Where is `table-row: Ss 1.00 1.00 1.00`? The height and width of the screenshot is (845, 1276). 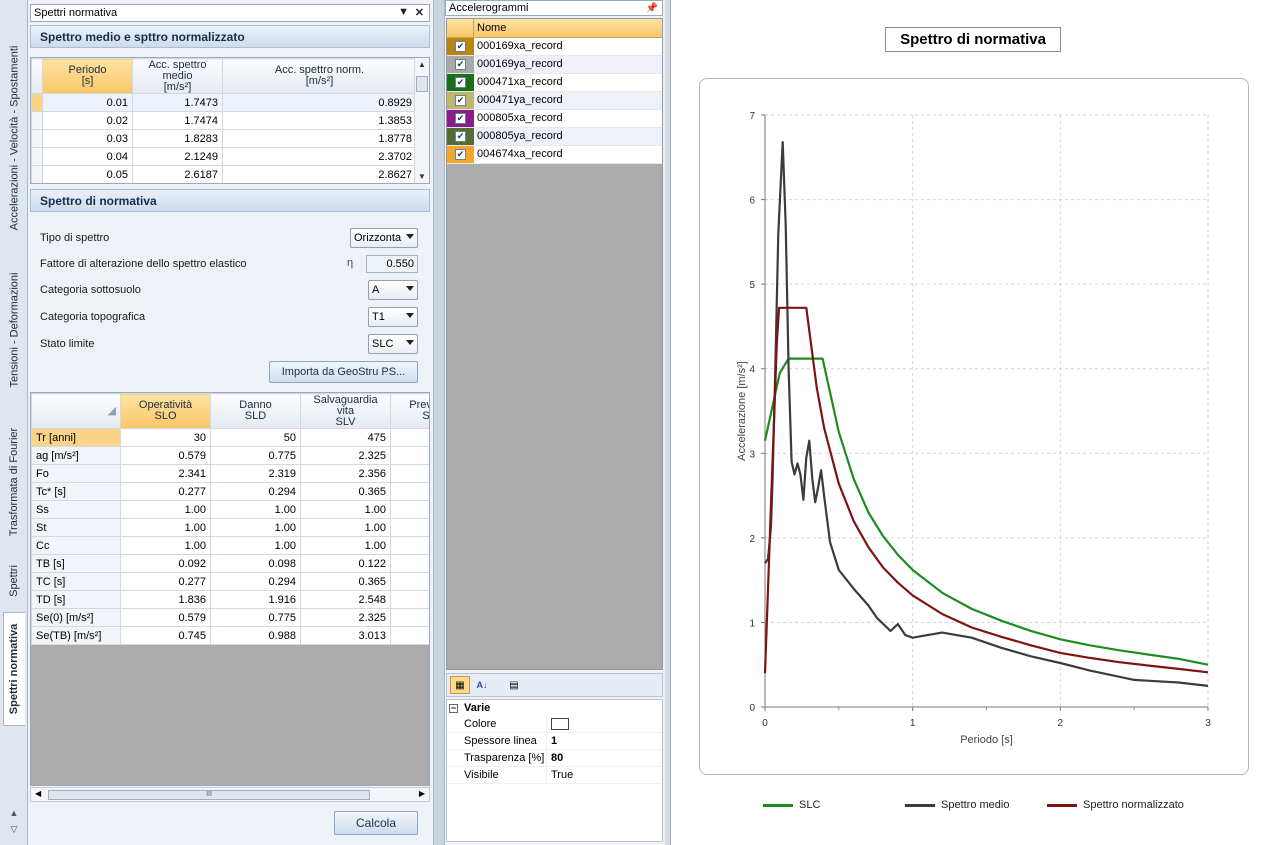 table-row: Ss 1.00 1.00 1.00 is located at coordinates (230, 509).